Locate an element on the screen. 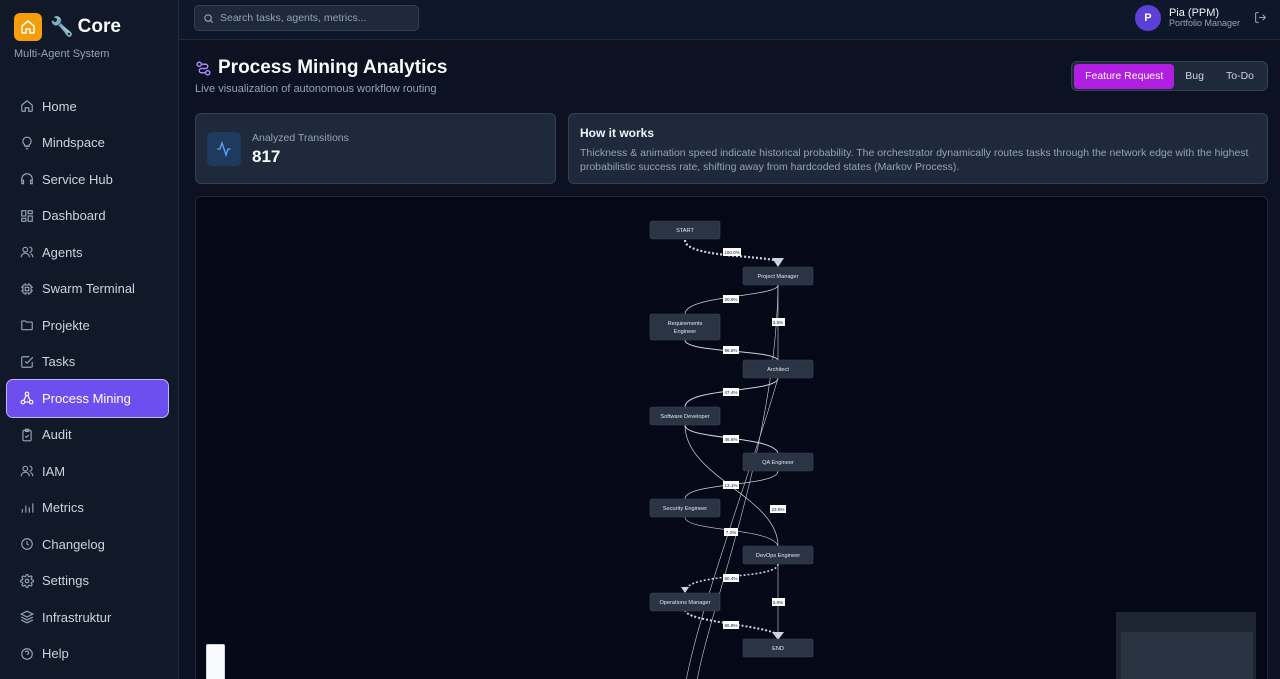 Image resolution: width=1280 pixels, height=679 pixels. clipboard-icon is located at coordinates (27, 435).